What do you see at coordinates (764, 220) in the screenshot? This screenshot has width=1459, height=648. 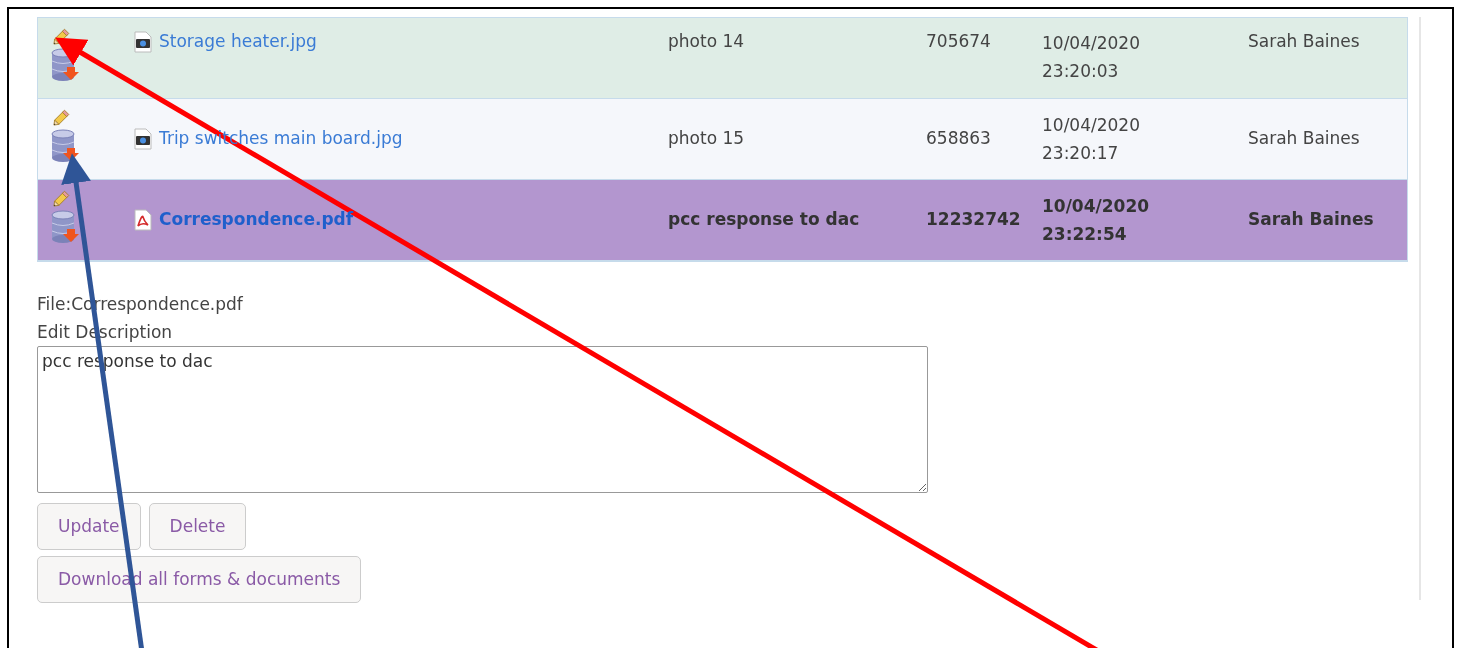 I see `description-cell-text: pcc response to dac` at bounding box center [764, 220].